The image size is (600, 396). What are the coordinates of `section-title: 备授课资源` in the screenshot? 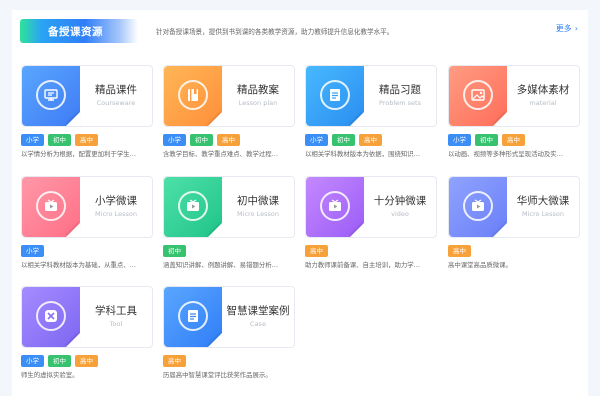 It's located at (75, 32).